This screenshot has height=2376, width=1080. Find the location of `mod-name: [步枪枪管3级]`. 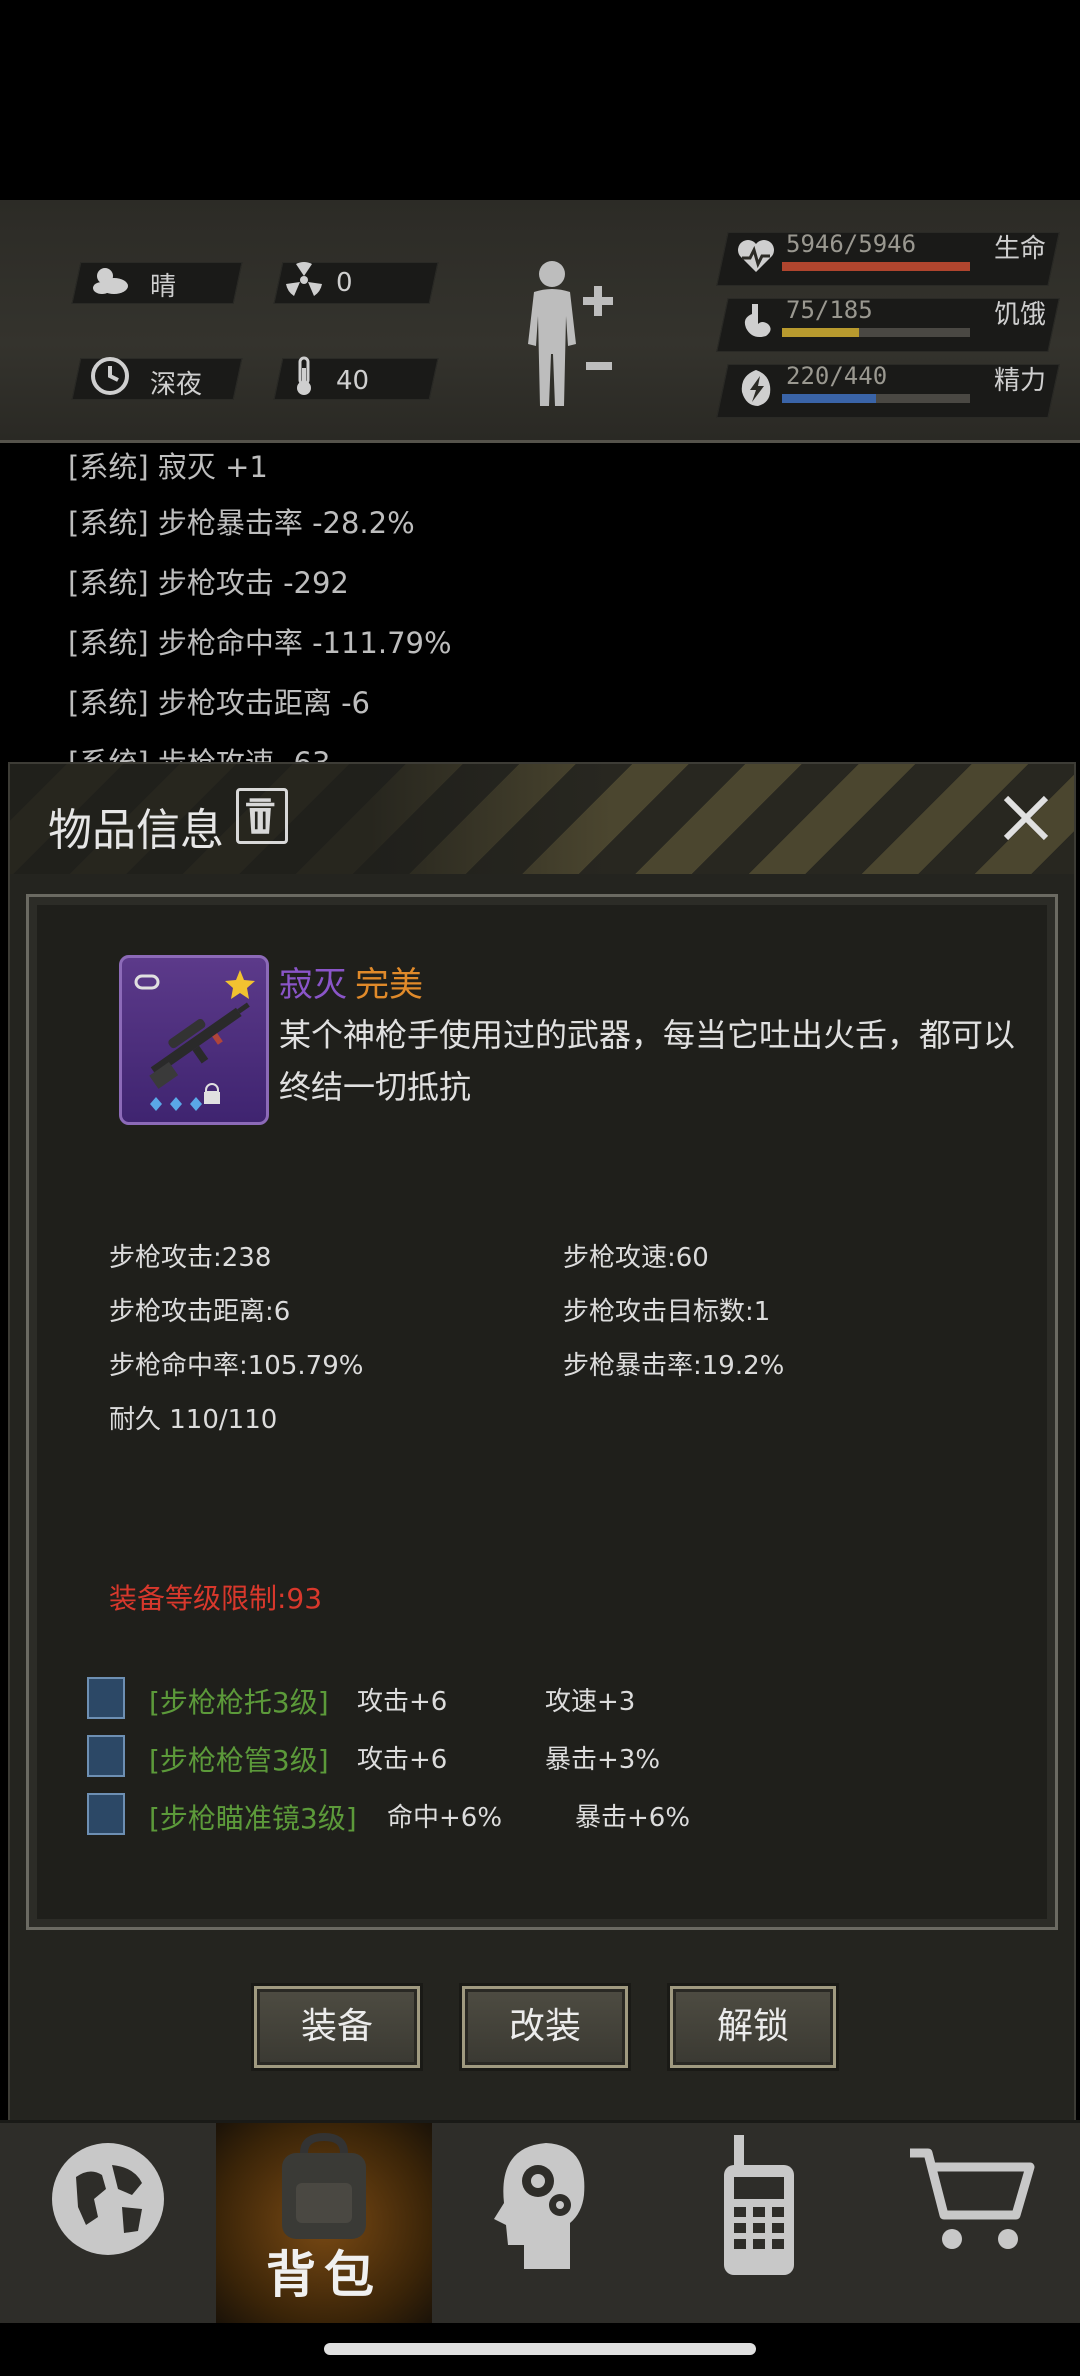

mod-name: [步枪枪管3级] is located at coordinates (239, 1760).